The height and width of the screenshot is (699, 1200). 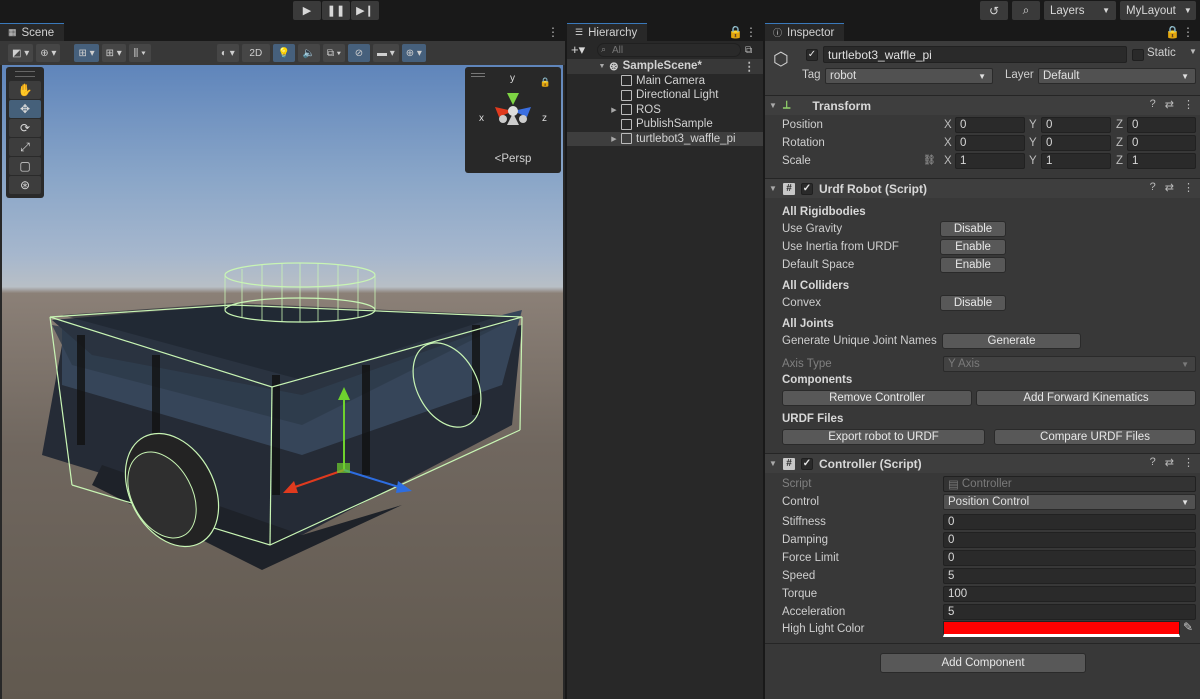 What do you see at coordinates (308, 53) in the screenshot?
I see `audio-toggle-icon: 🔈` at bounding box center [308, 53].